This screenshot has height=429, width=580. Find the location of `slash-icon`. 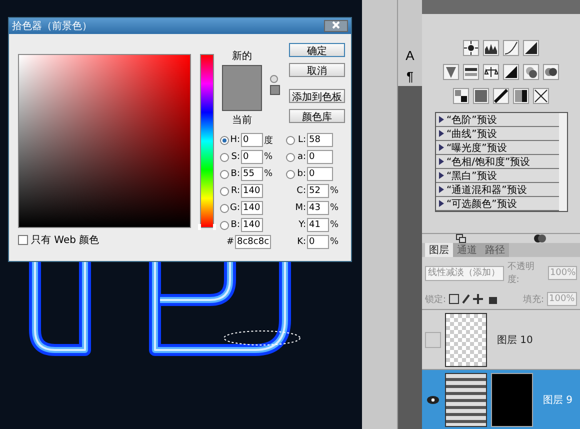

slash-icon is located at coordinates (501, 96).